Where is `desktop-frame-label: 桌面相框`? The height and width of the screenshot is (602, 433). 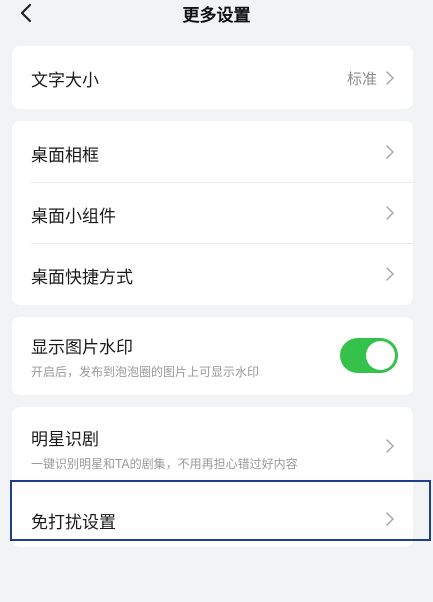
desktop-frame-label: 桌面相框 is located at coordinates (65, 156).